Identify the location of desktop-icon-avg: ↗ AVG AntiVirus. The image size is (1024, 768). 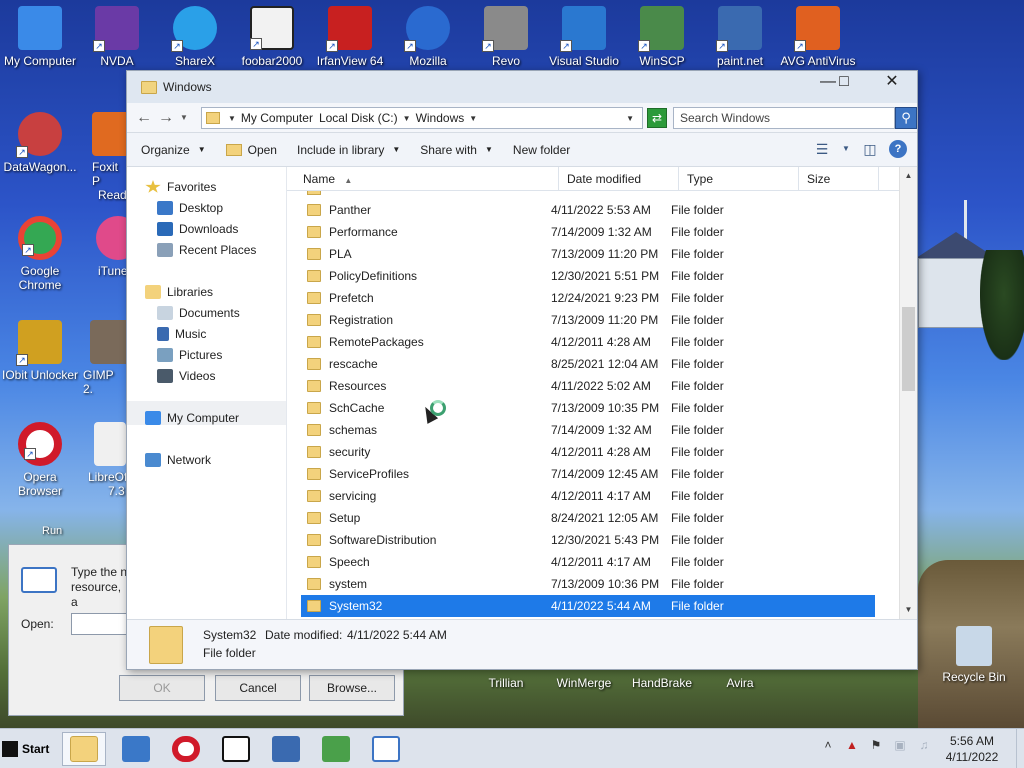
(818, 37).